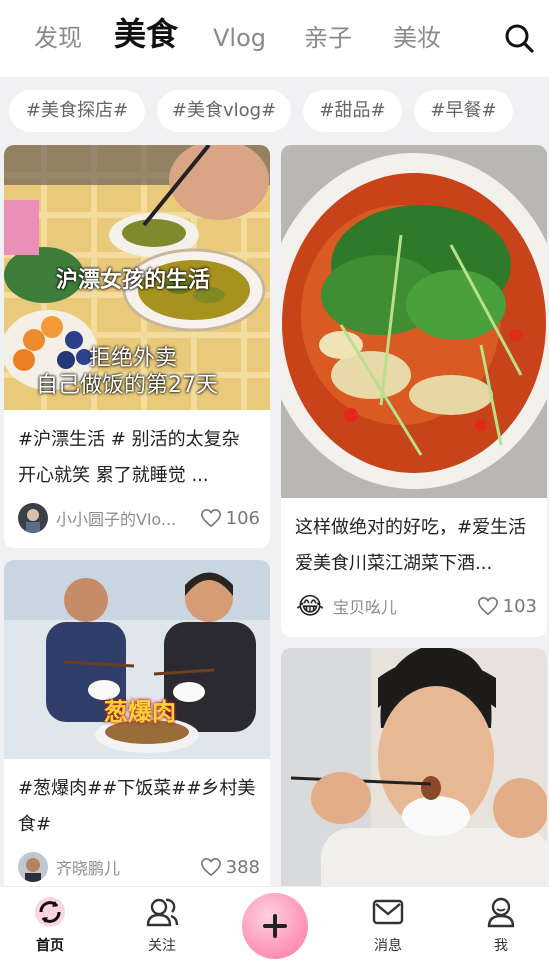 The image size is (549, 963). Describe the element at coordinates (77, 111) in the screenshot. I see `hashtag-chip: #美食探店#` at that location.